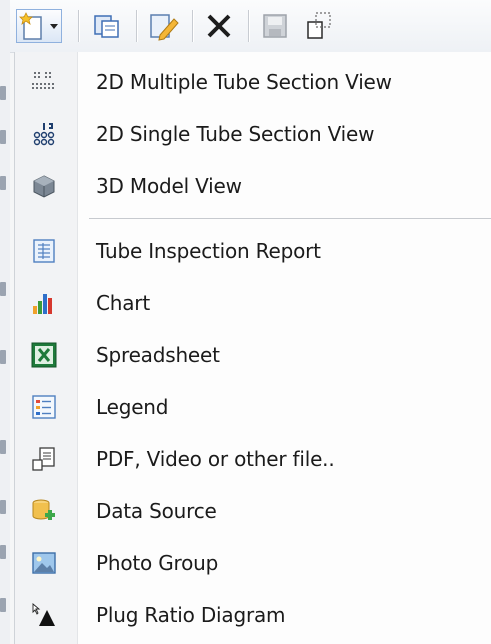 The image size is (491, 644). Describe the element at coordinates (44, 407) in the screenshot. I see `legend-icon` at that location.